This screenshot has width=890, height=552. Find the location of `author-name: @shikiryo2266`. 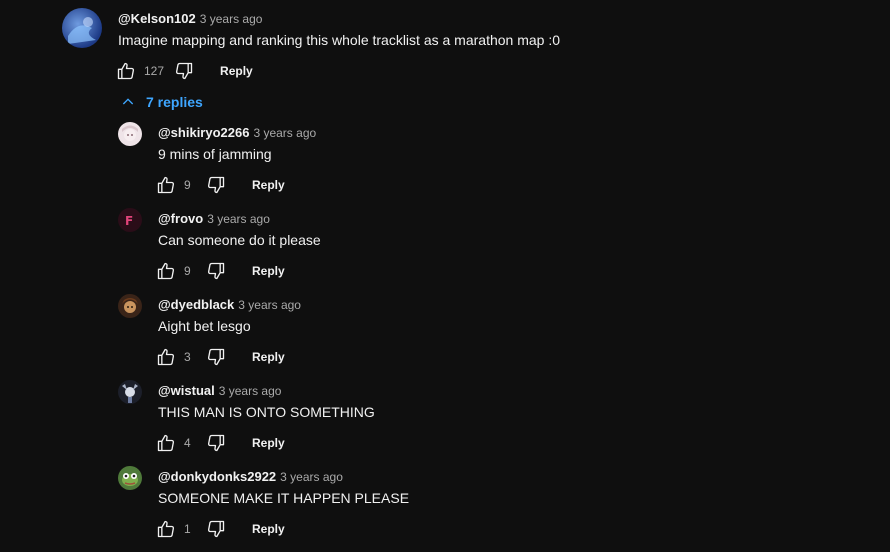

author-name: @shikiryo2266 is located at coordinates (203, 132).